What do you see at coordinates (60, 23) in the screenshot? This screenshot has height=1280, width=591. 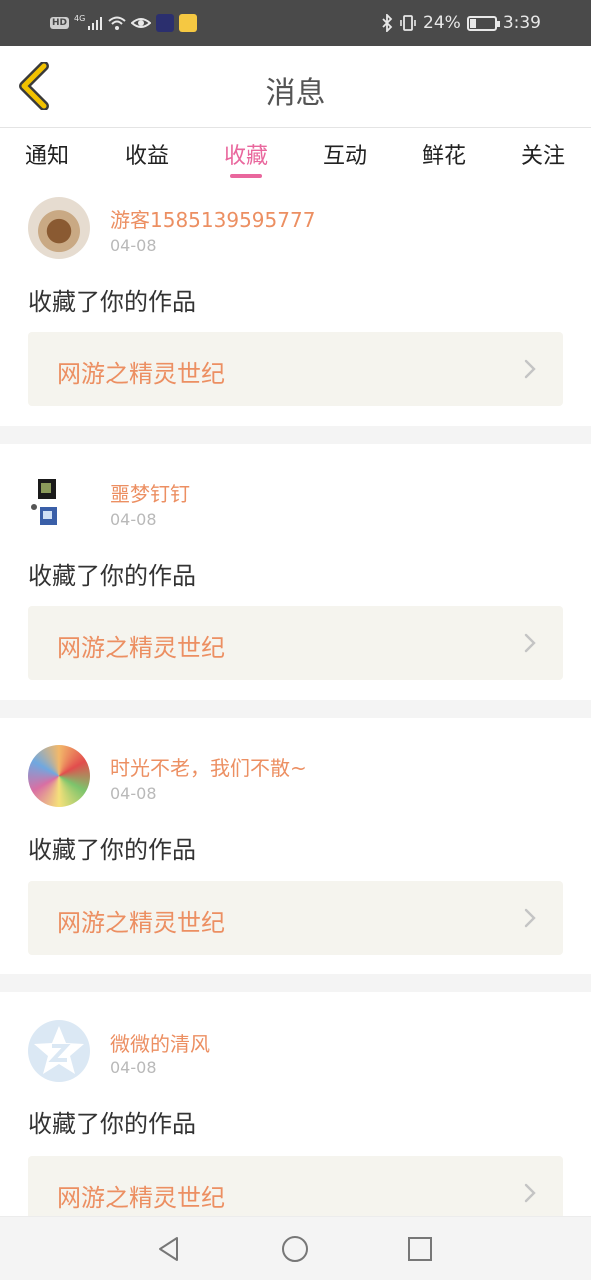 I see `hd-icon: HD` at bounding box center [60, 23].